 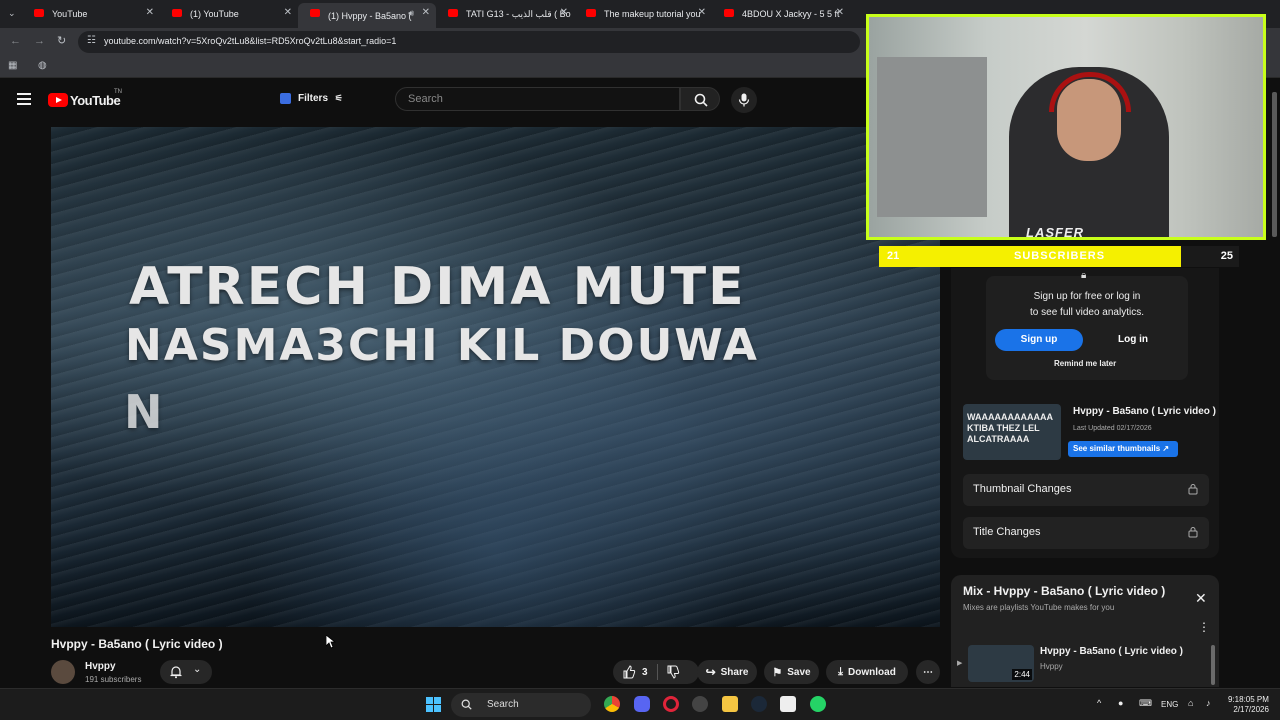 What do you see at coordinates (186, 672) in the screenshot?
I see `subscription-bell-button: ⌄` at bounding box center [186, 672].